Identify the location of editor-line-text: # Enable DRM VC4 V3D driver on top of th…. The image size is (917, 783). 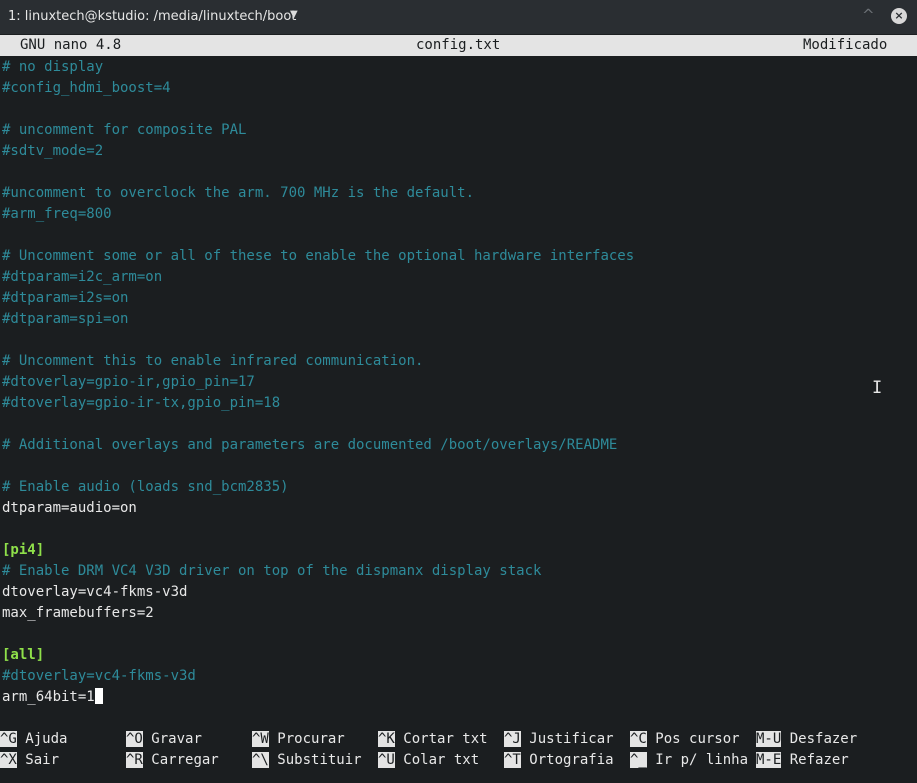
(272, 571).